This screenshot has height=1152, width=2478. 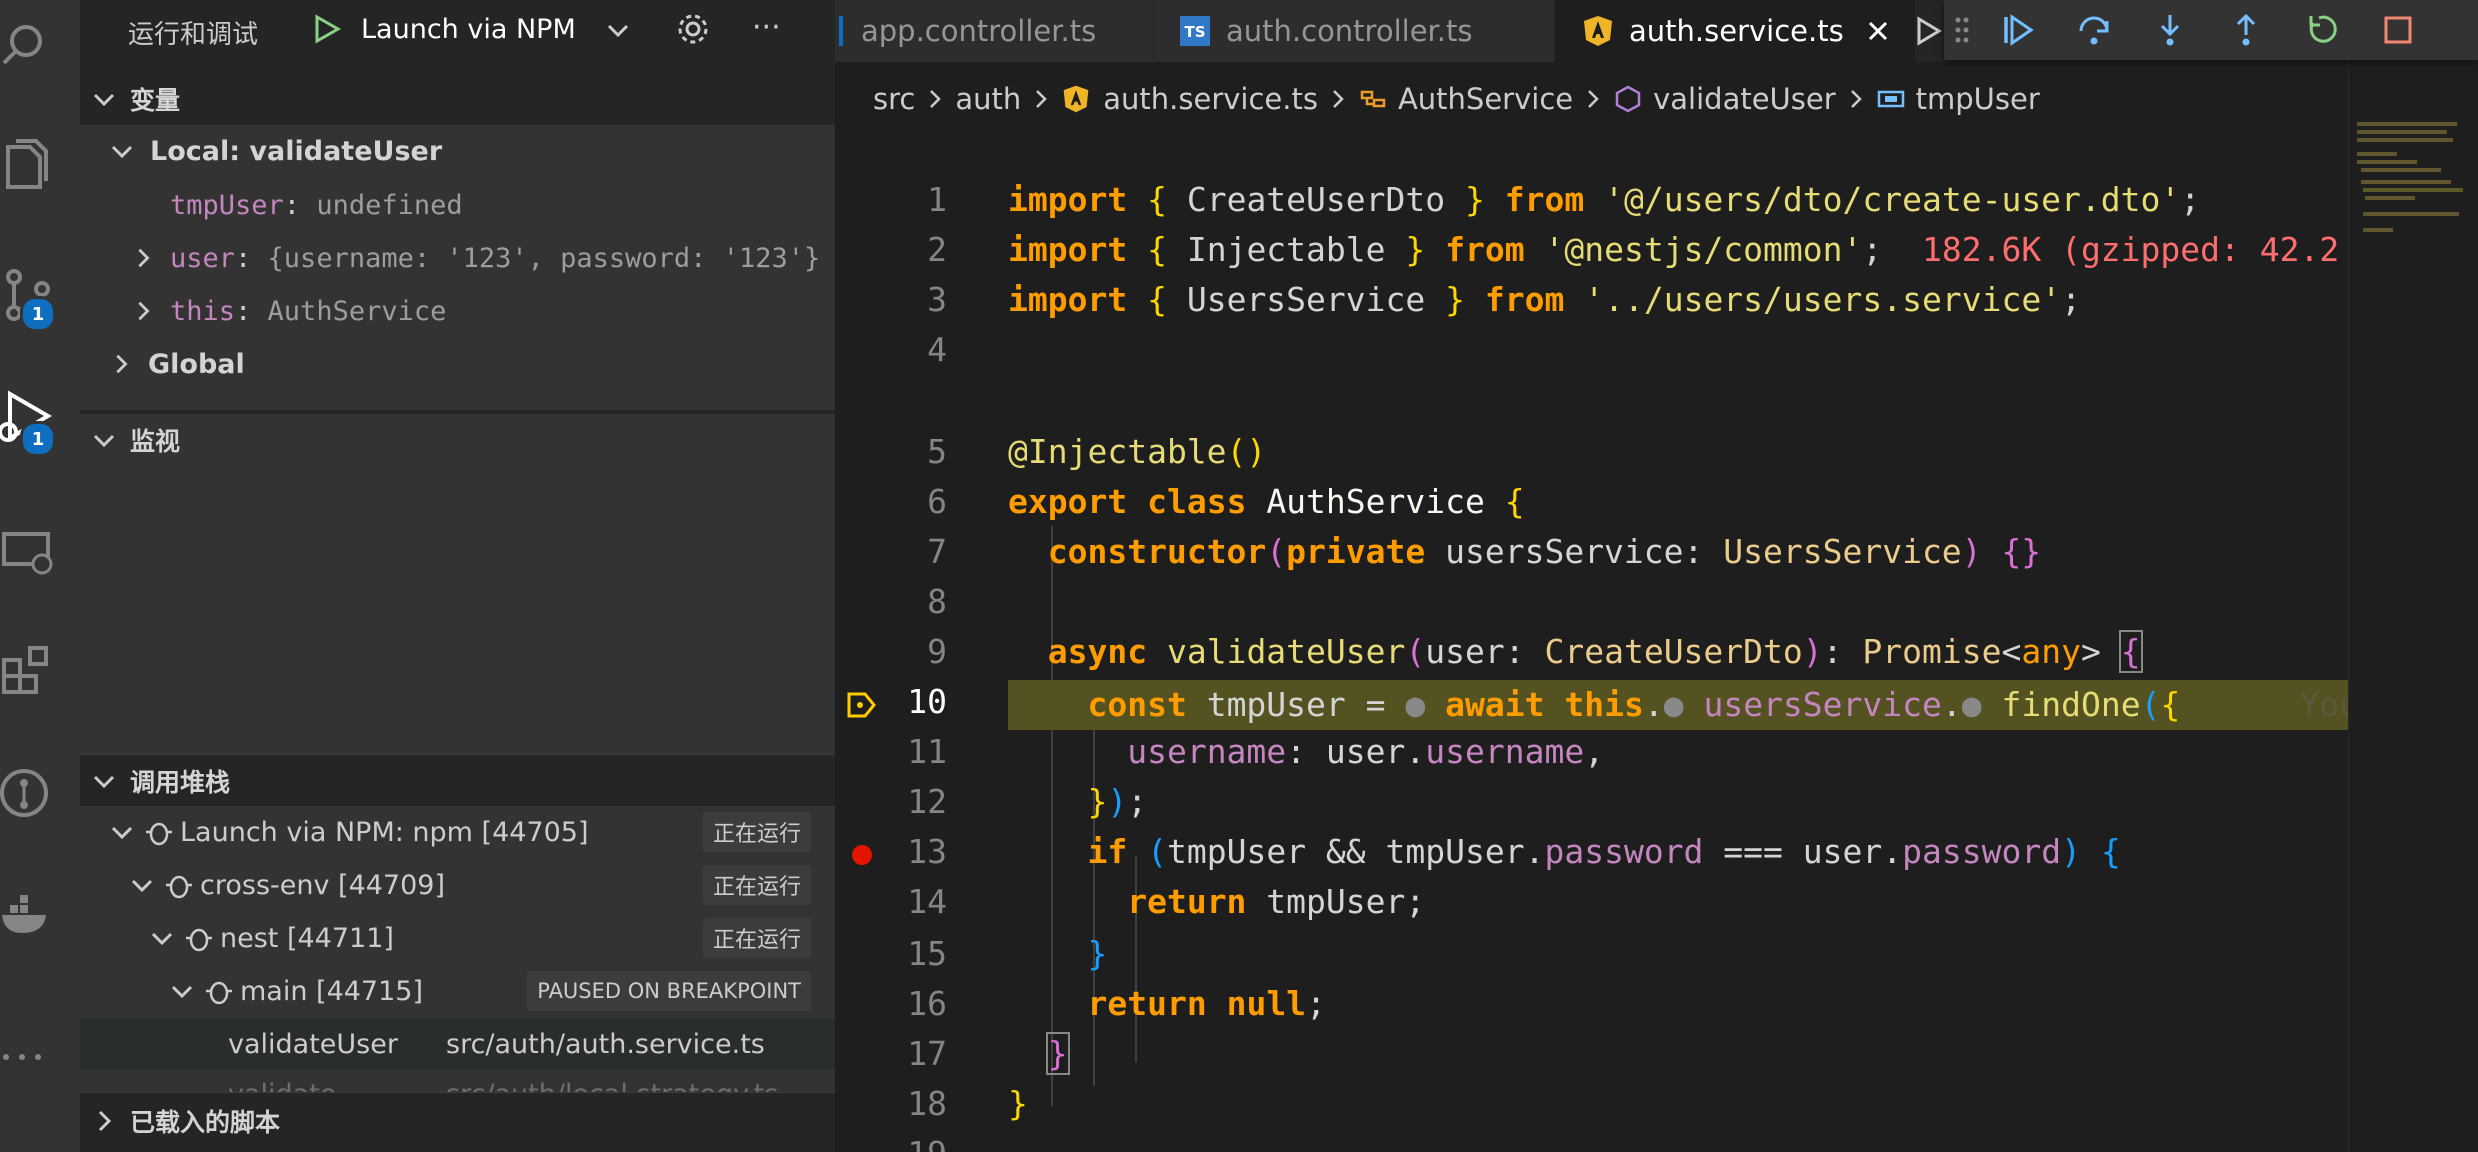 I want to click on docker-icon, so click(x=40, y=915).